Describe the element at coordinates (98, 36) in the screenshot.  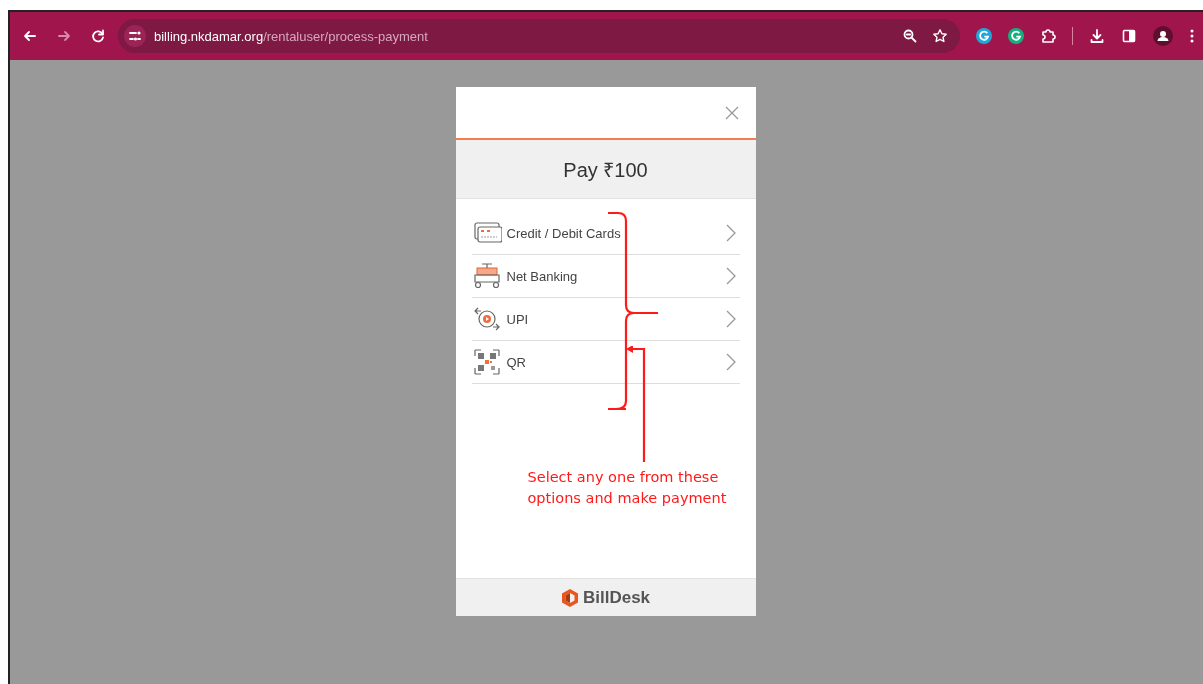
I see `reload-icon` at that location.